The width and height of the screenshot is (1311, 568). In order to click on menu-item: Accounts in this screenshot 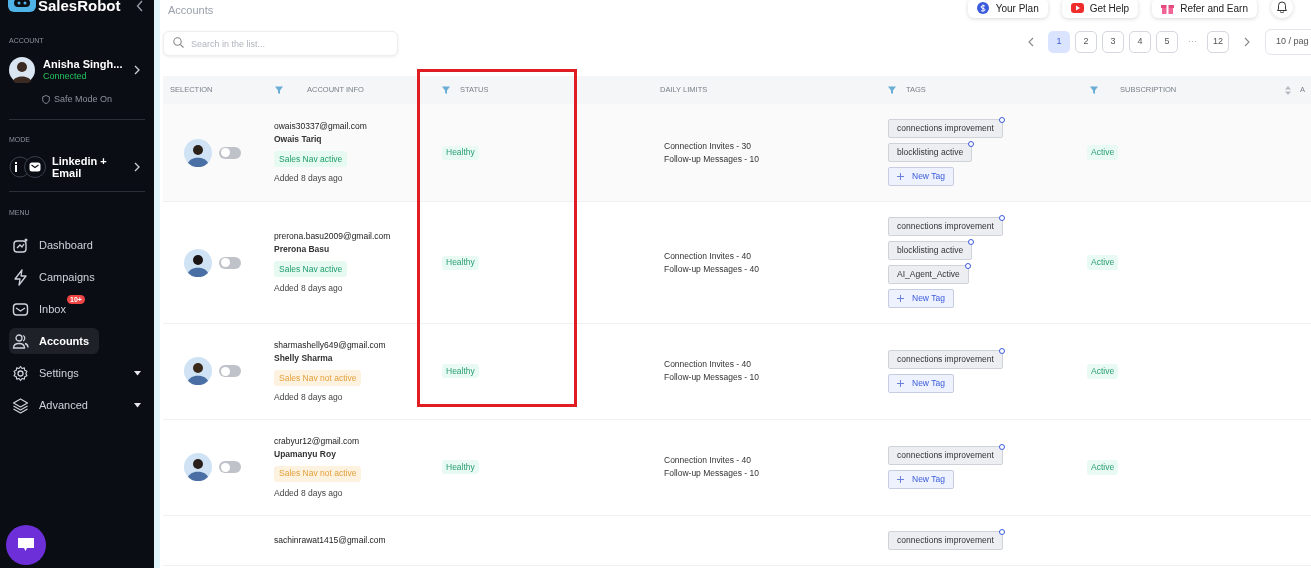, I will do `click(54, 341)`.